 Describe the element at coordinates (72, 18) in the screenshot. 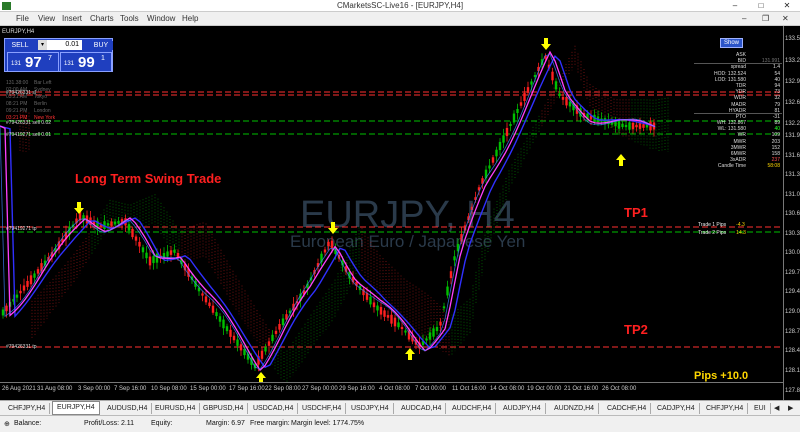

I see `menu-insert: Insert` at that location.